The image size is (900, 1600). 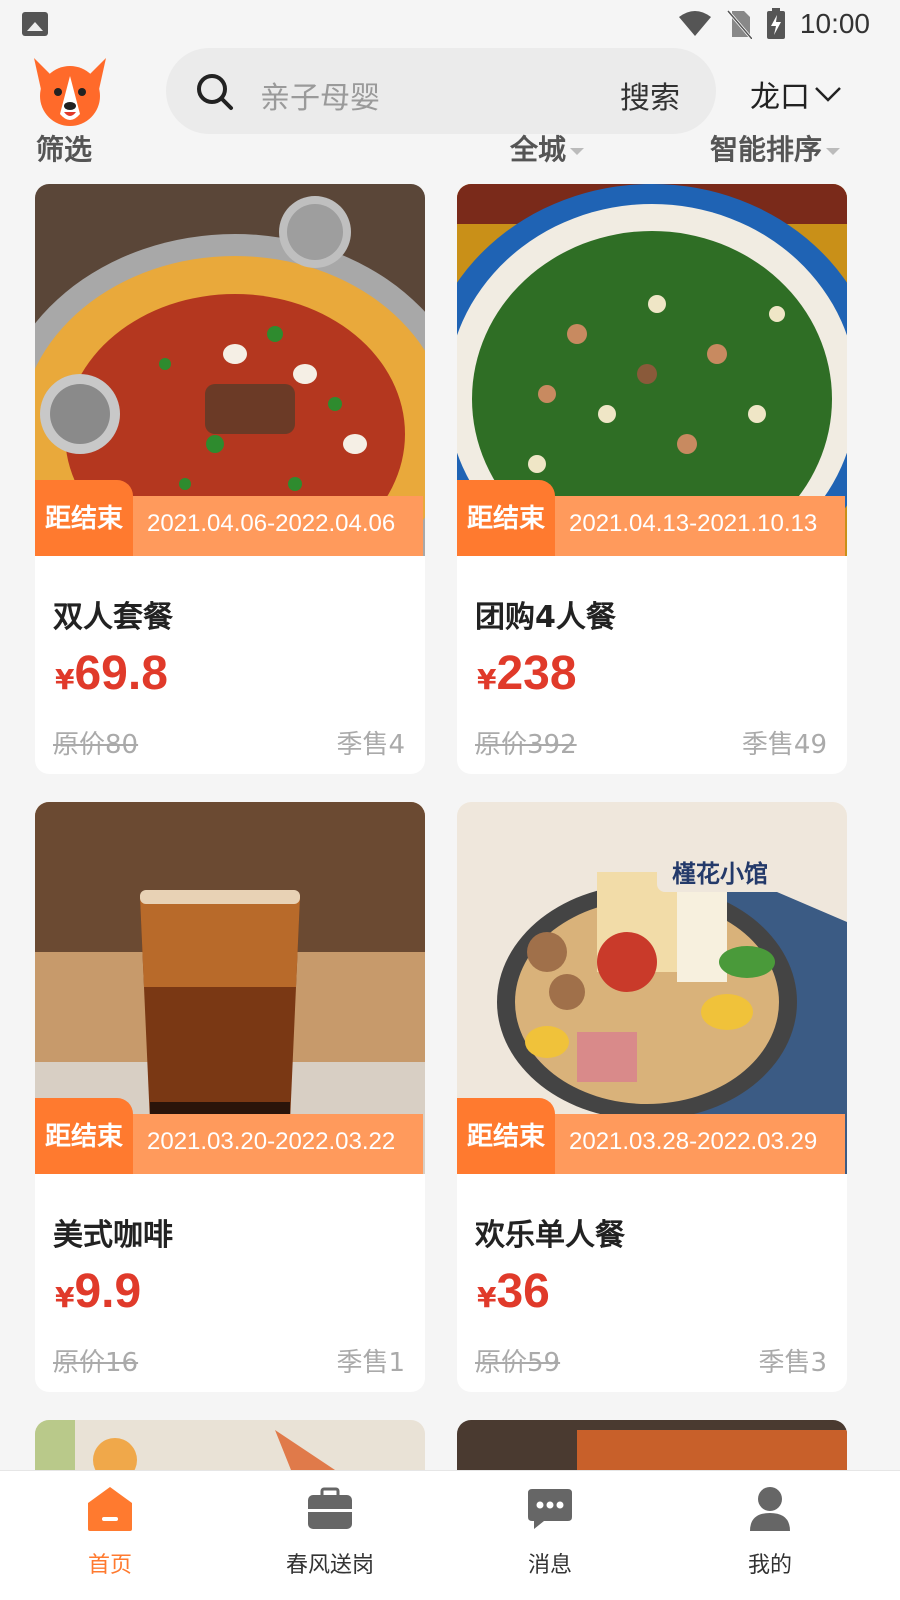 I want to click on filter-row: 筛选 全城 智能排序, so click(x=450, y=148).